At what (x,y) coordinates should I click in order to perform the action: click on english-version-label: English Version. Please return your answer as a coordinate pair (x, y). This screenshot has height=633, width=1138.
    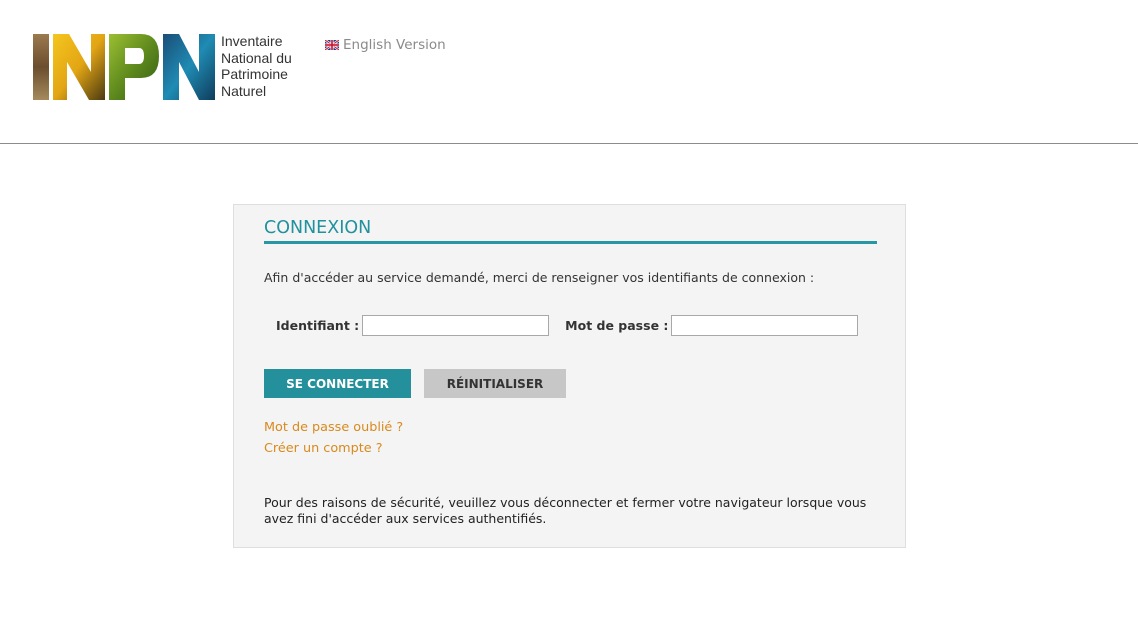
    Looking at the image, I should click on (394, 45).